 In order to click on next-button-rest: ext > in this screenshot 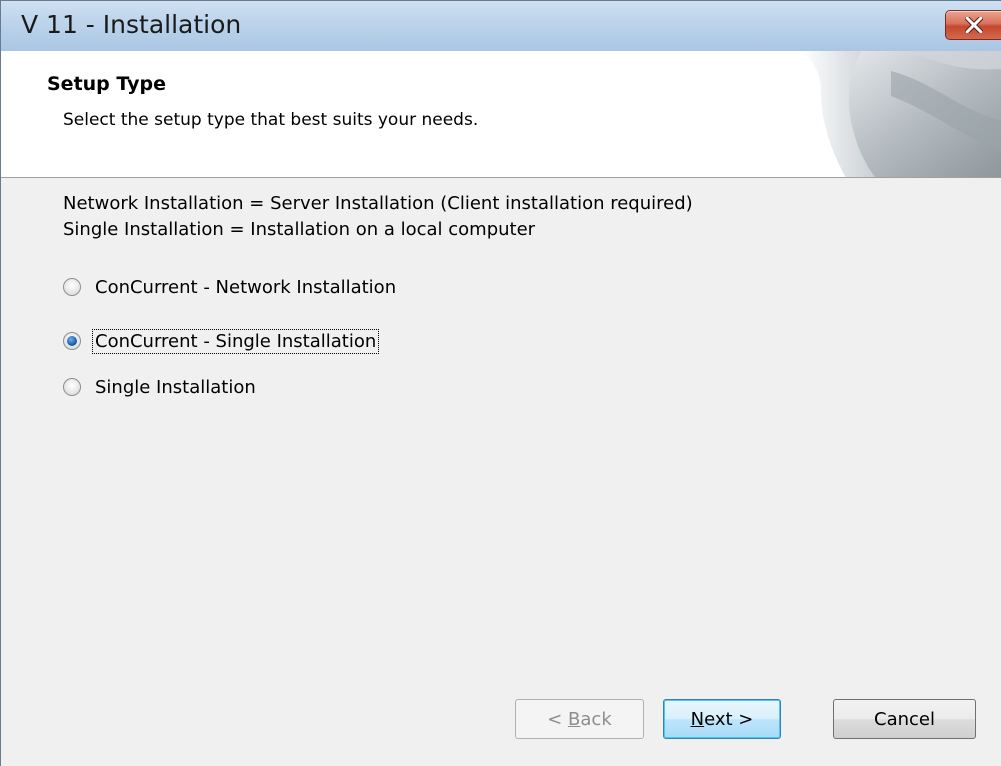, I will do `click(729, 719)`.